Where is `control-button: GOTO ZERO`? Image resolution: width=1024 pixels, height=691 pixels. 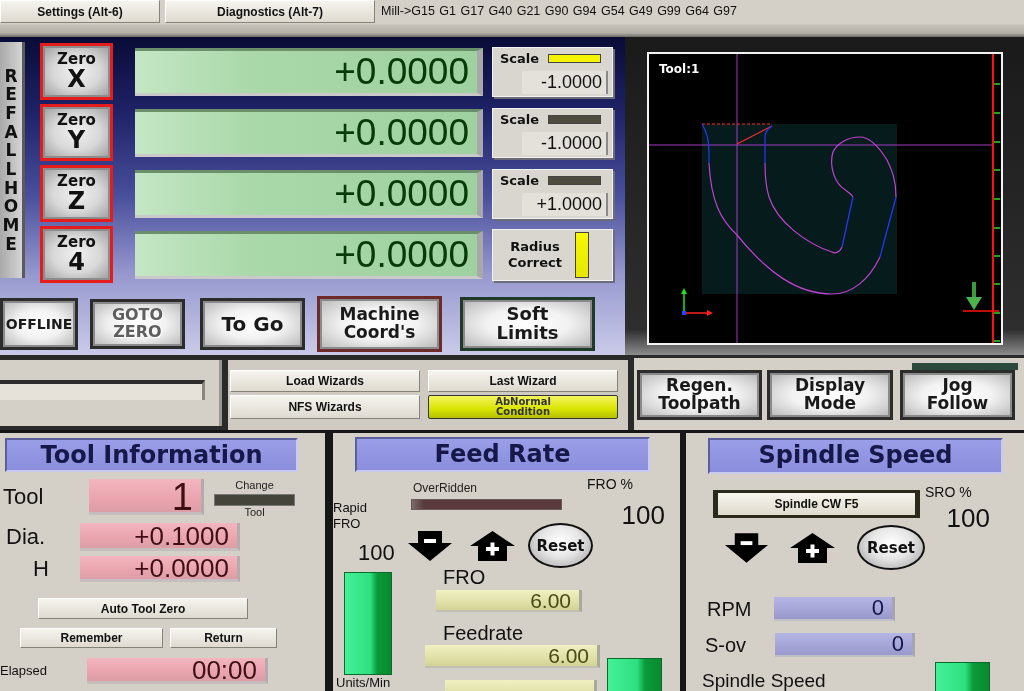
control-button: GOTO ZERO is located at coordinates (137, 324).